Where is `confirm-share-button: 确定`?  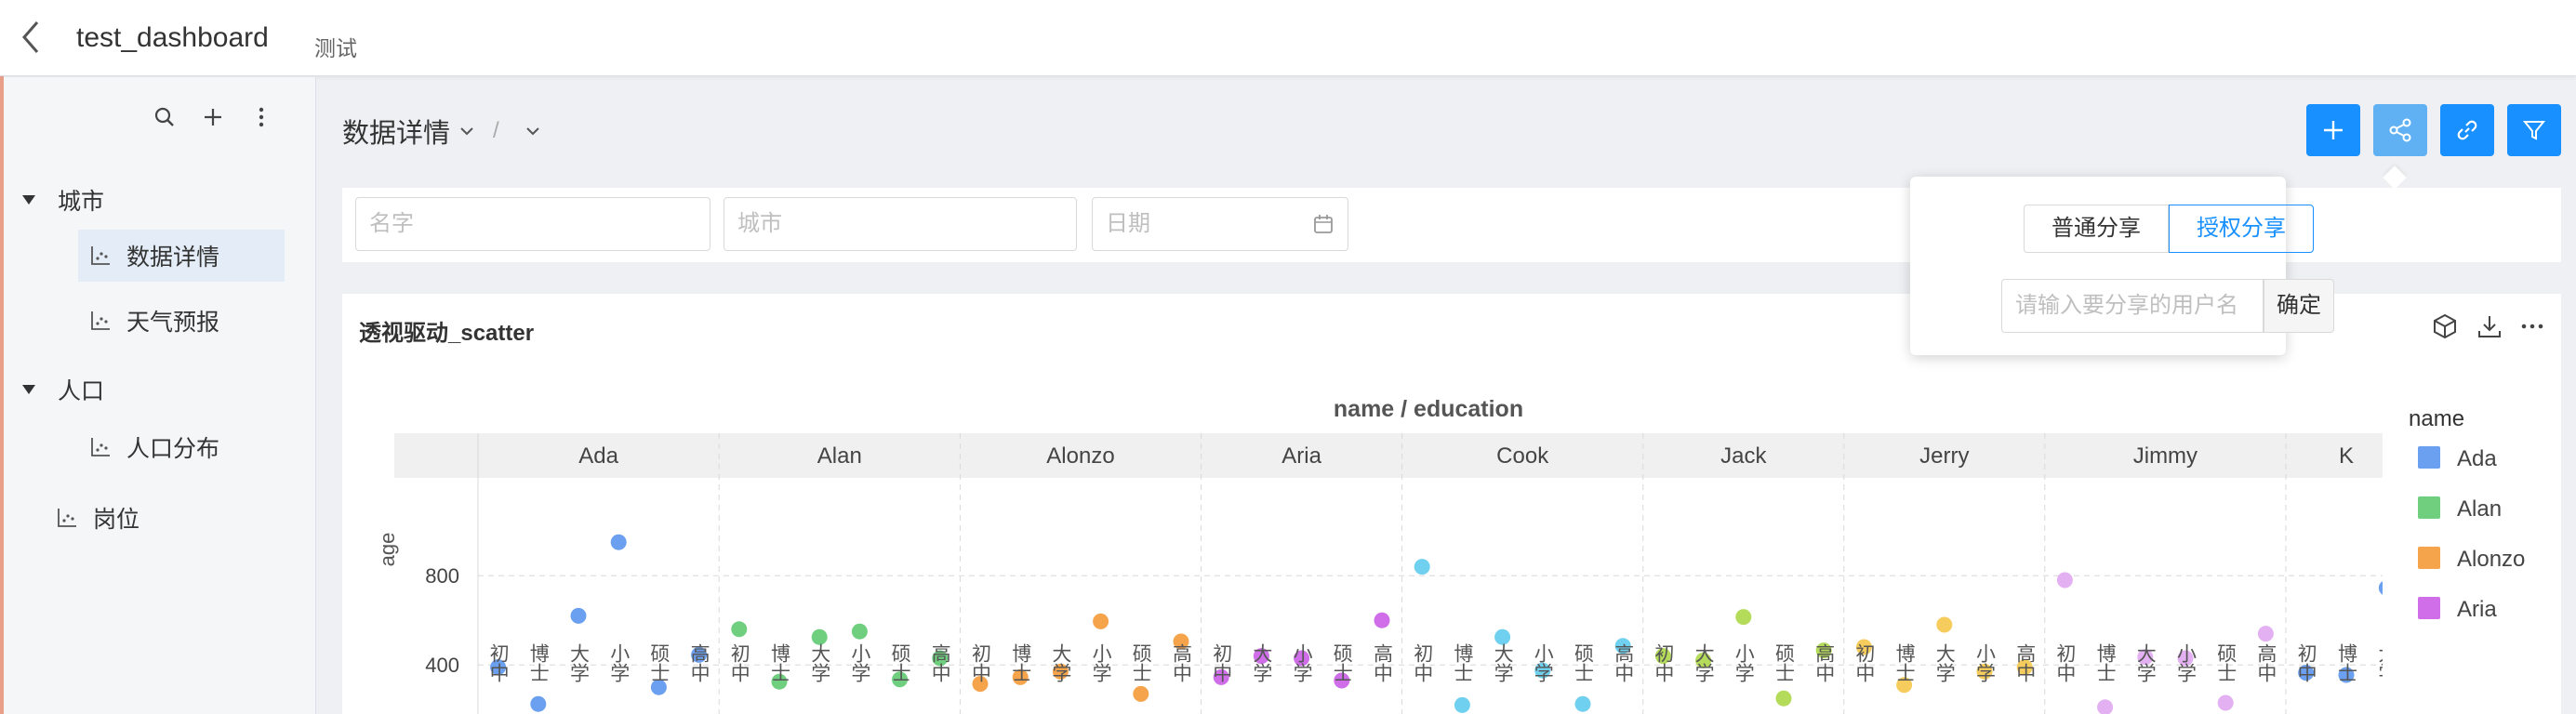
confirm-share-button: 确定 is located at coordinates (2299, 306).